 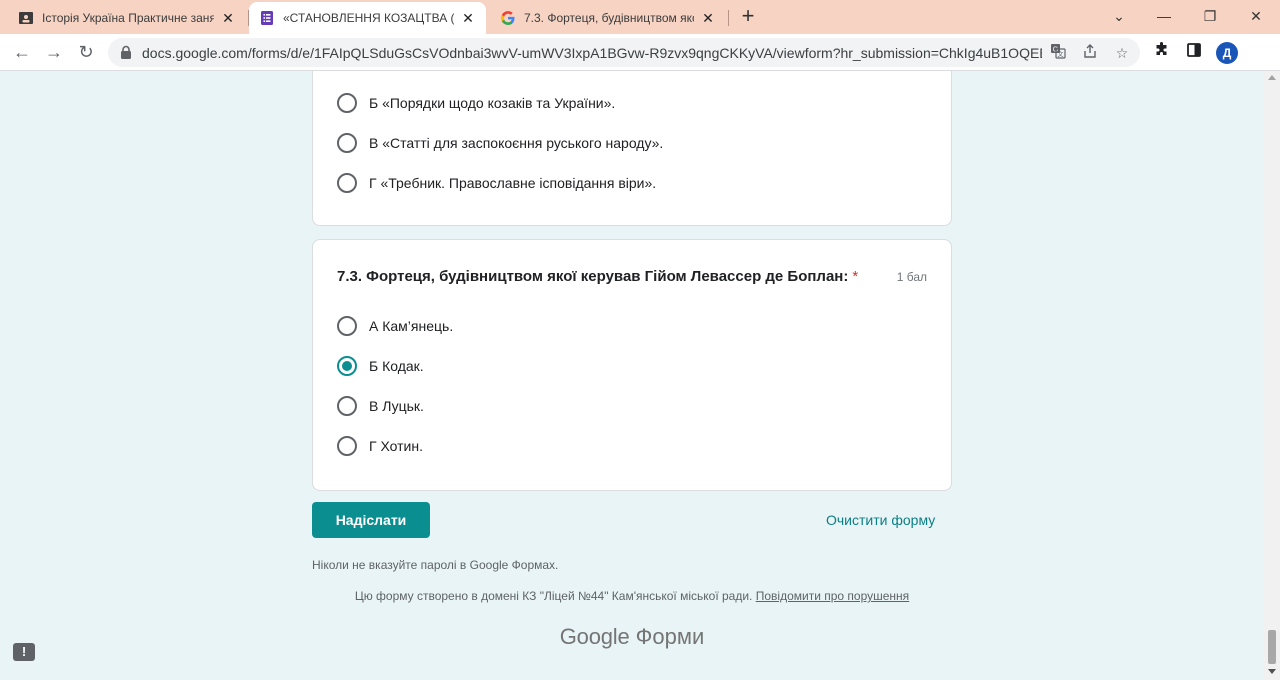 I want to click on option-b: Б Кодак., so click(x=380, y=366).